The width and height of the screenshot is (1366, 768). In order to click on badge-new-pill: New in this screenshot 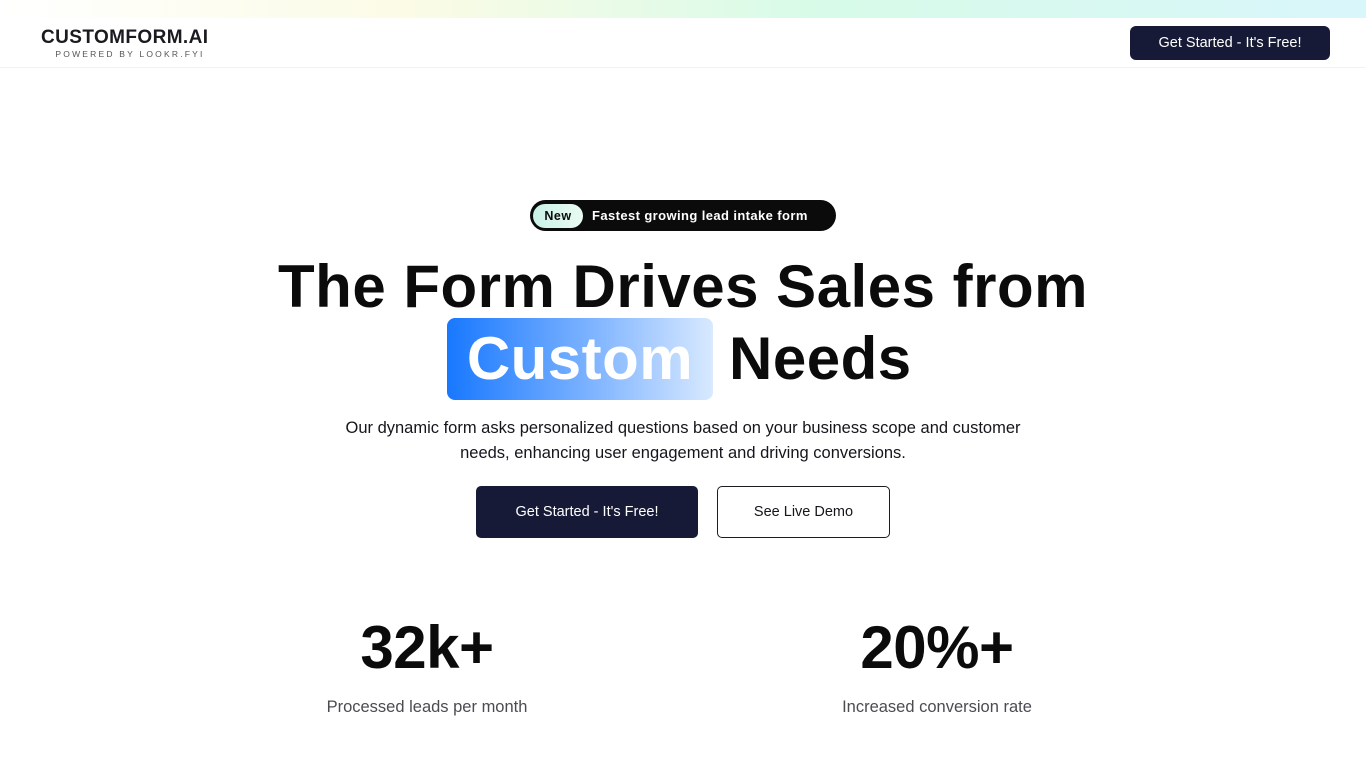, I will do `click(558, 215)`.